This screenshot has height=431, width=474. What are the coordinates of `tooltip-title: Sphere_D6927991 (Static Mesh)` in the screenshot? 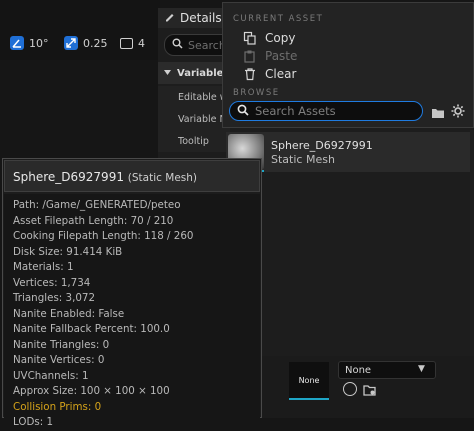 It's located at (105, 177).